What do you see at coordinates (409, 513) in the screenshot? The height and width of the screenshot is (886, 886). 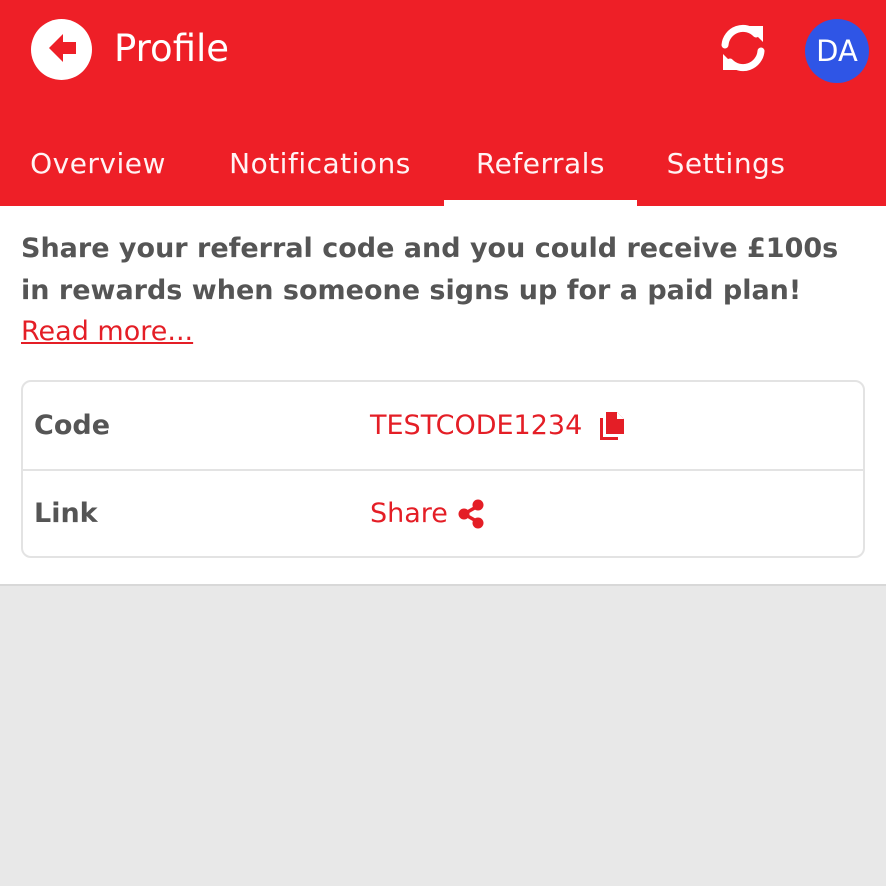 I see `share-link-value: Share` at bounding box center [409, 513].